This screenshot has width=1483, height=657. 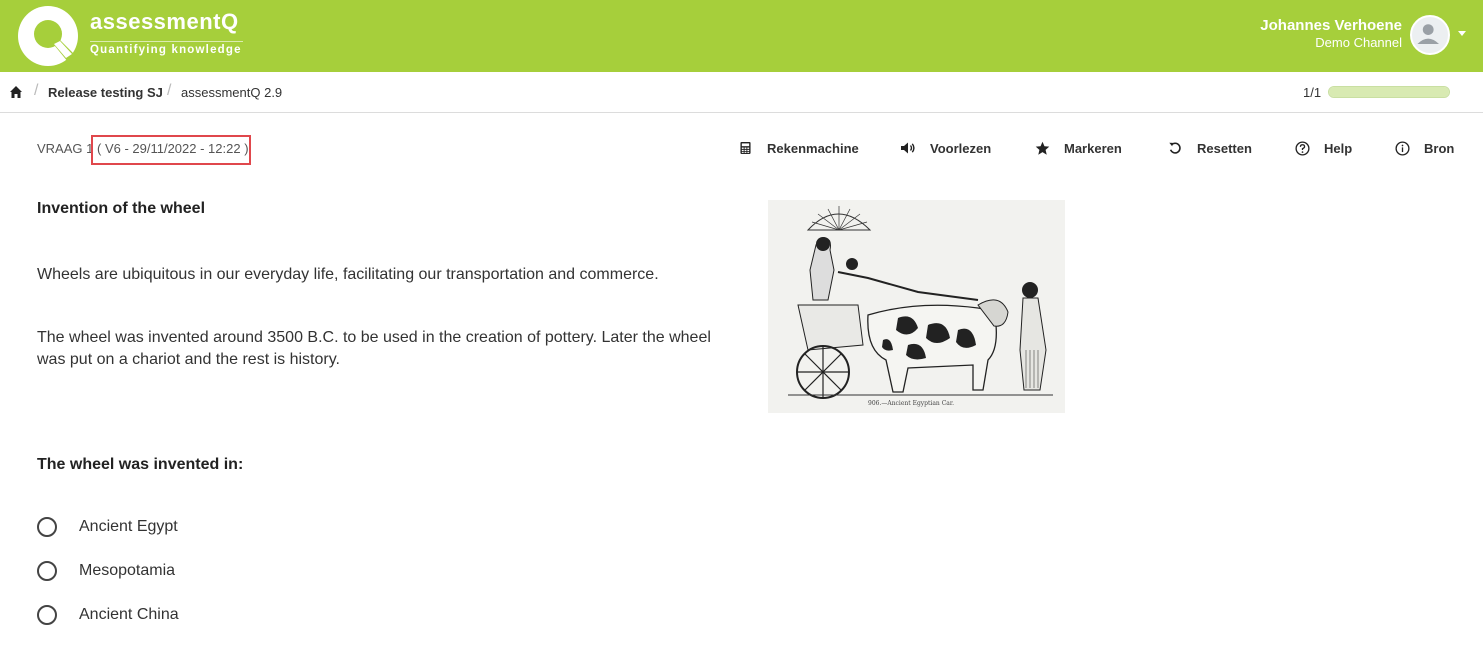 What do you see at coordinates (1358, 42) in the screenshot?
I see `user-channel: Demo Channel` at bounding box center [1358, 42].